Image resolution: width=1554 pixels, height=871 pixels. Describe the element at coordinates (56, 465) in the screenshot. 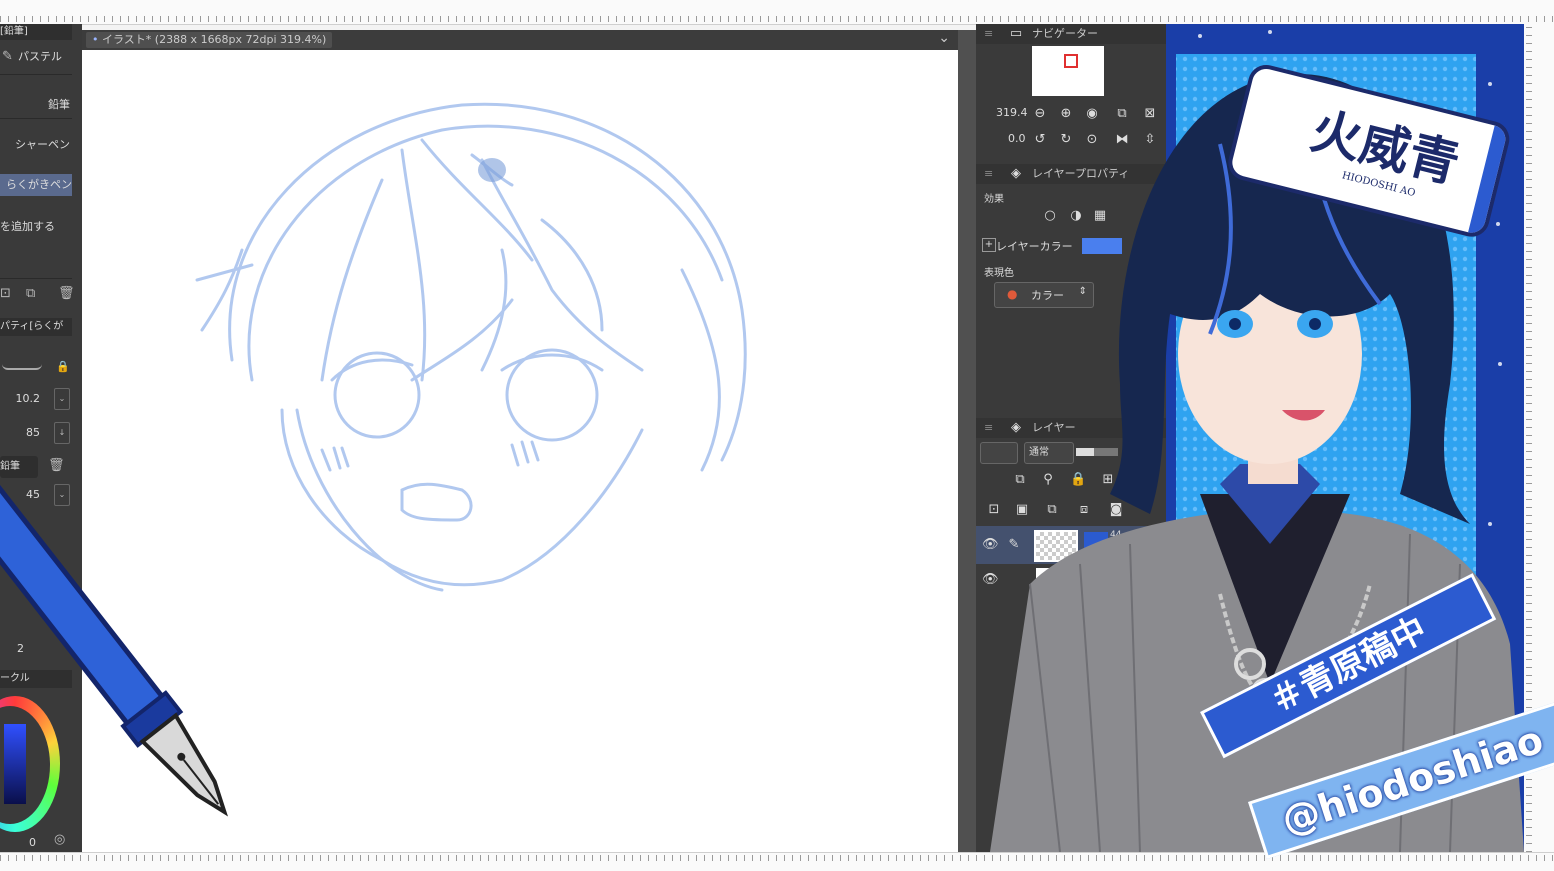

I see `preset-trash-icon: 🗑` at that location.